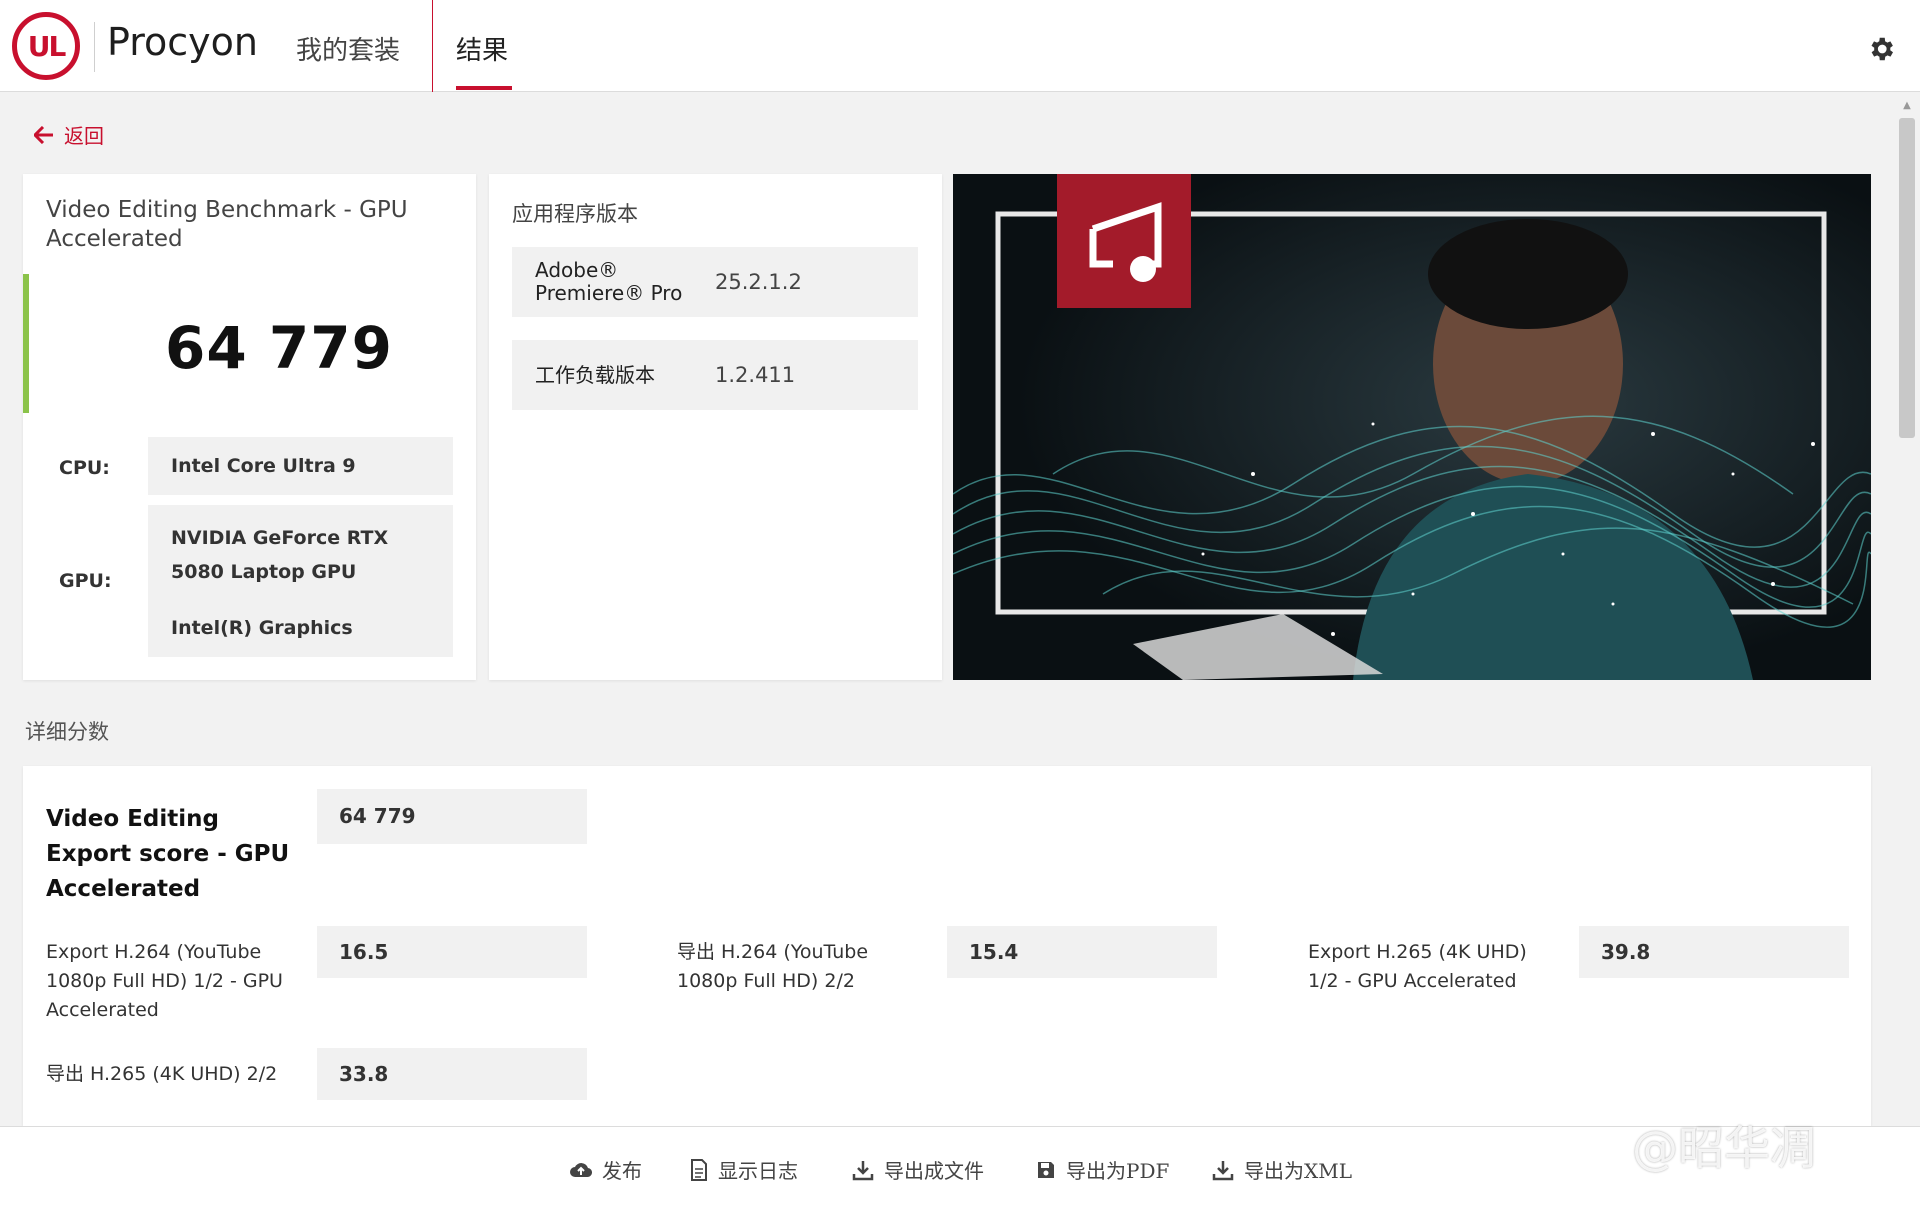 This screenshot has width=1920, height=1208. I want to click on watermark-text: @昭华凋, so click(1724, 1148).